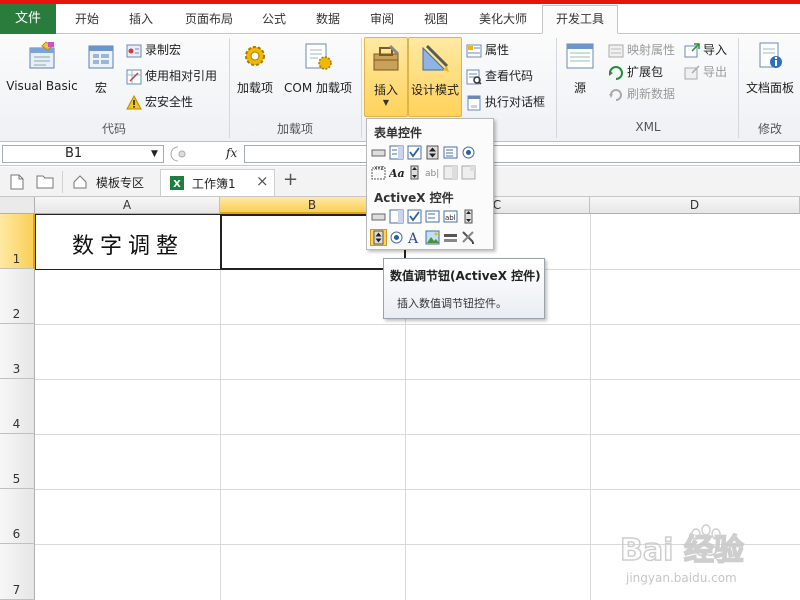 The height and width of the screenshot is (600, 800). What do you see at coordinates (396, 216) in the screenshot?
I see `activex-combo-box-icon` at bounding box center [396, 216].